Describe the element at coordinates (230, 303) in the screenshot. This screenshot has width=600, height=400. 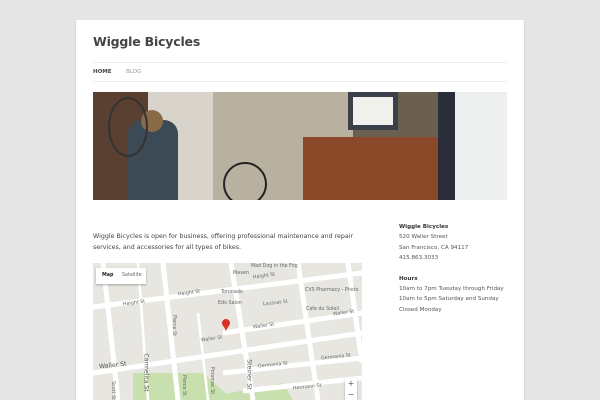
I see `map-label: Edo Salon` at that location.